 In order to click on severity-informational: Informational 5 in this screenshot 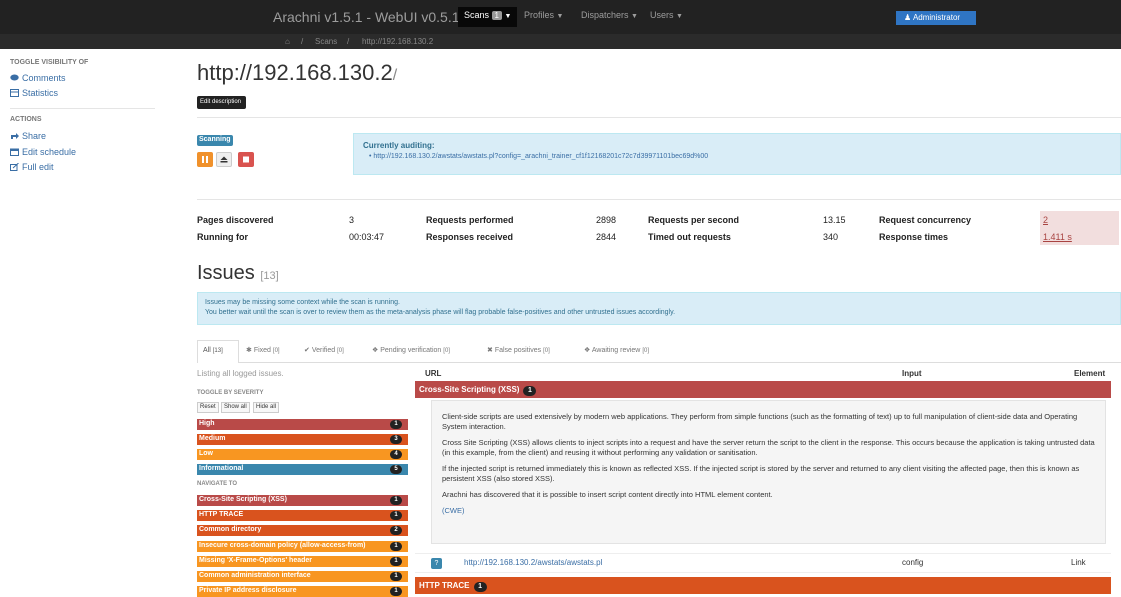, I will do `click(302, 469)`.